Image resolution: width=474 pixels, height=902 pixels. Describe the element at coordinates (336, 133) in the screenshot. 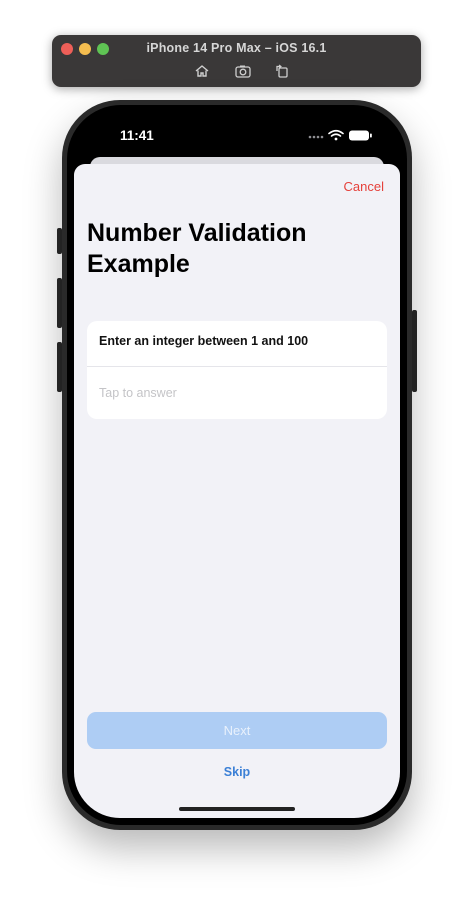

I see `wifi-icon` at that location.